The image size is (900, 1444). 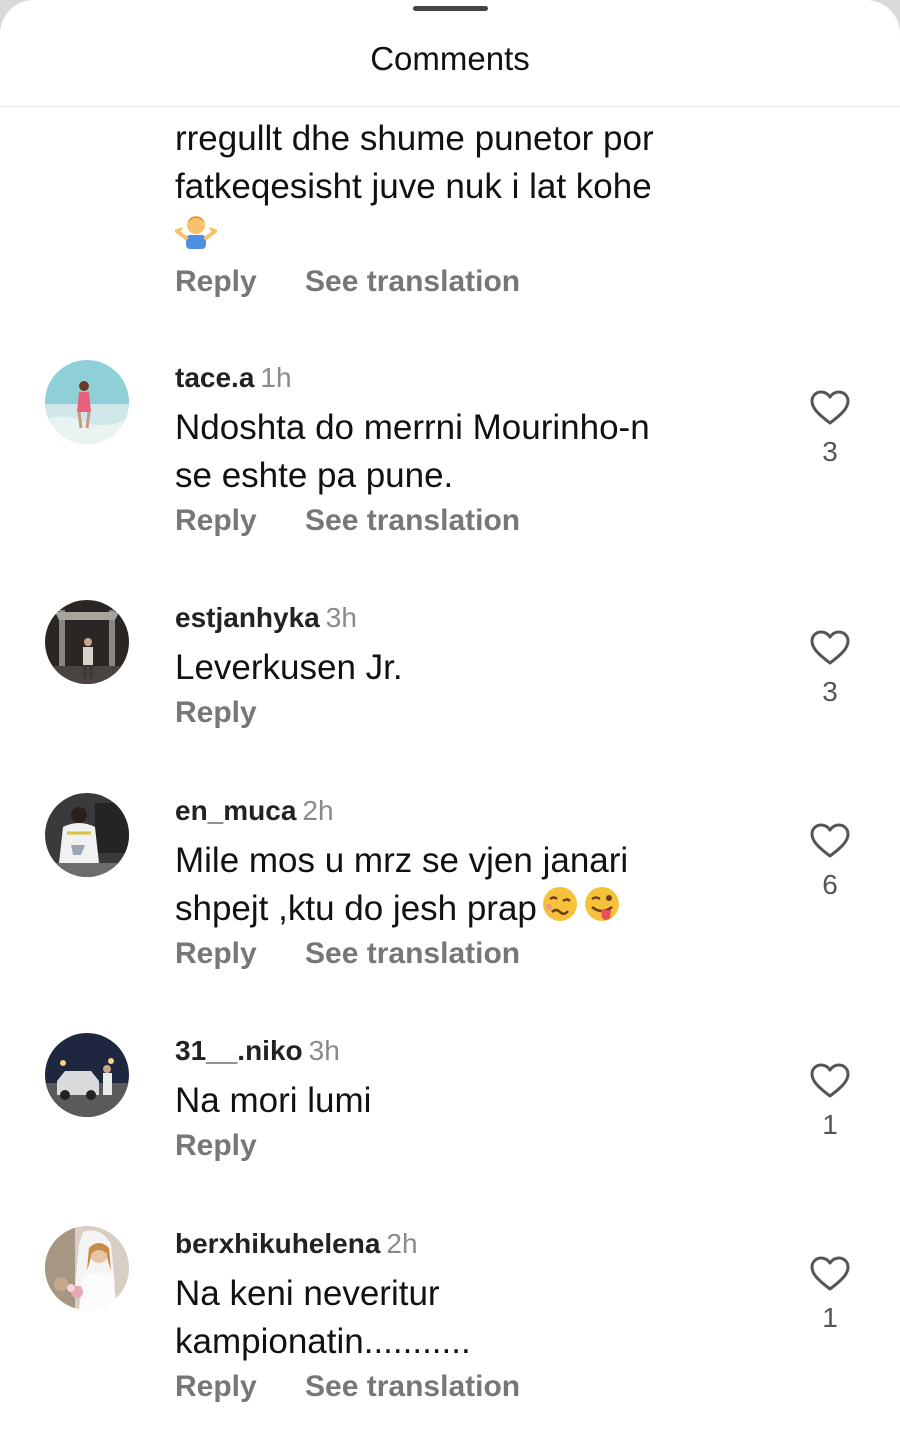 What do you see at coordinates (356, 908) in the screenshot?
I see `comment-line: shpejt ,ktu do jesh prap` at bounding box center [356, 908].